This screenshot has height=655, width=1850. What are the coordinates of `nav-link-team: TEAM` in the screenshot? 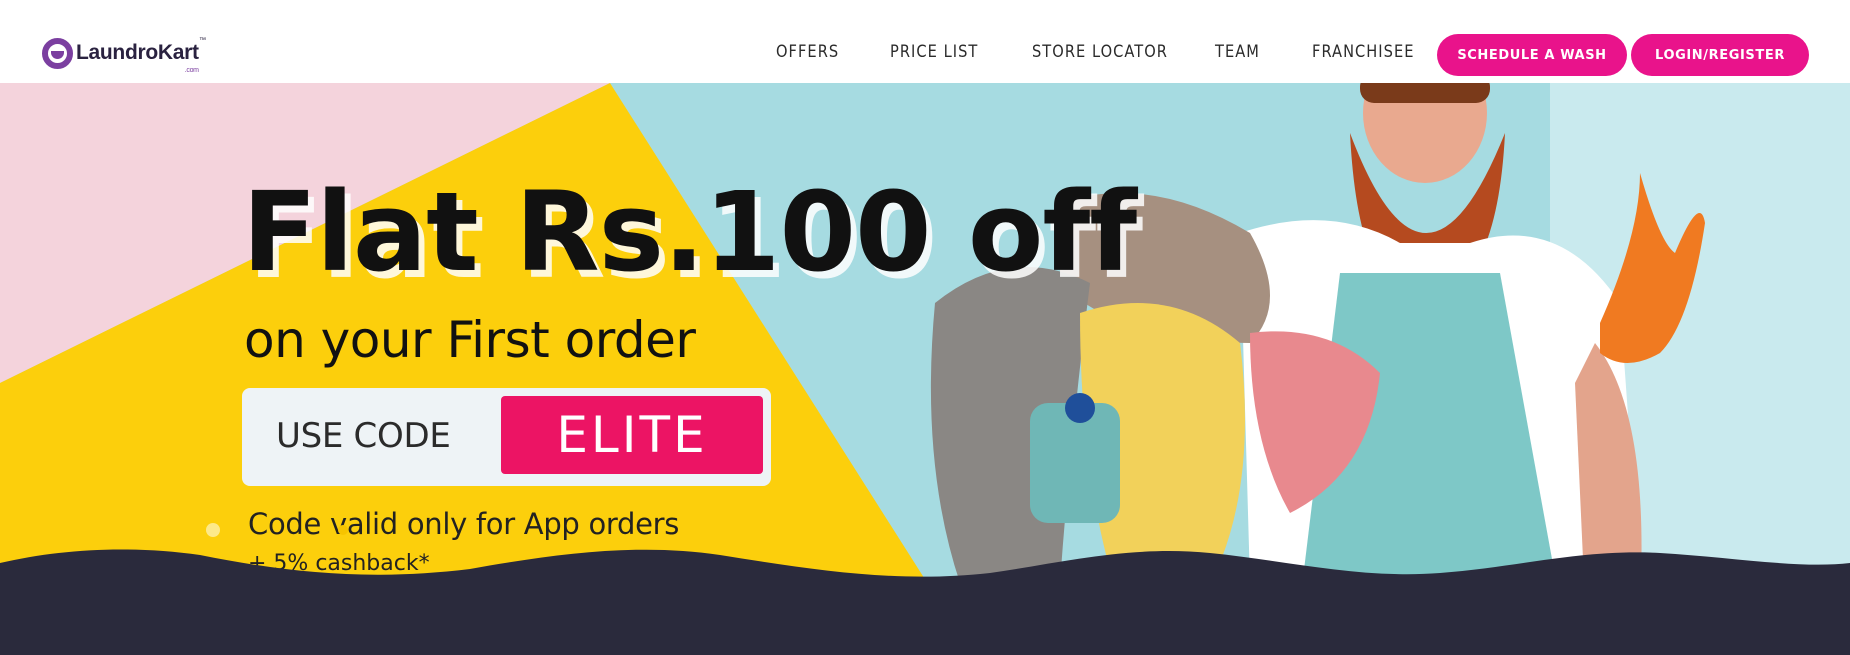 It's located at (1237, 52).